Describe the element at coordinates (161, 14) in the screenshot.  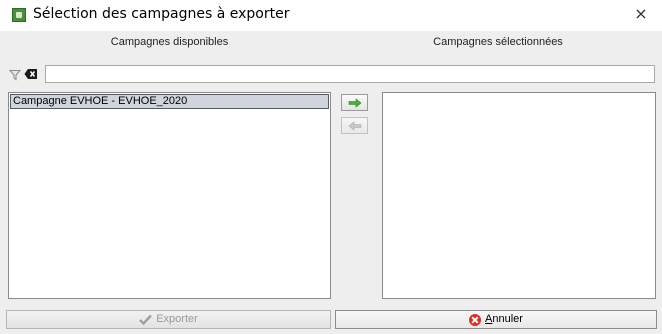
I see `window-title: Sélection des campagnes à exporter` at that location.